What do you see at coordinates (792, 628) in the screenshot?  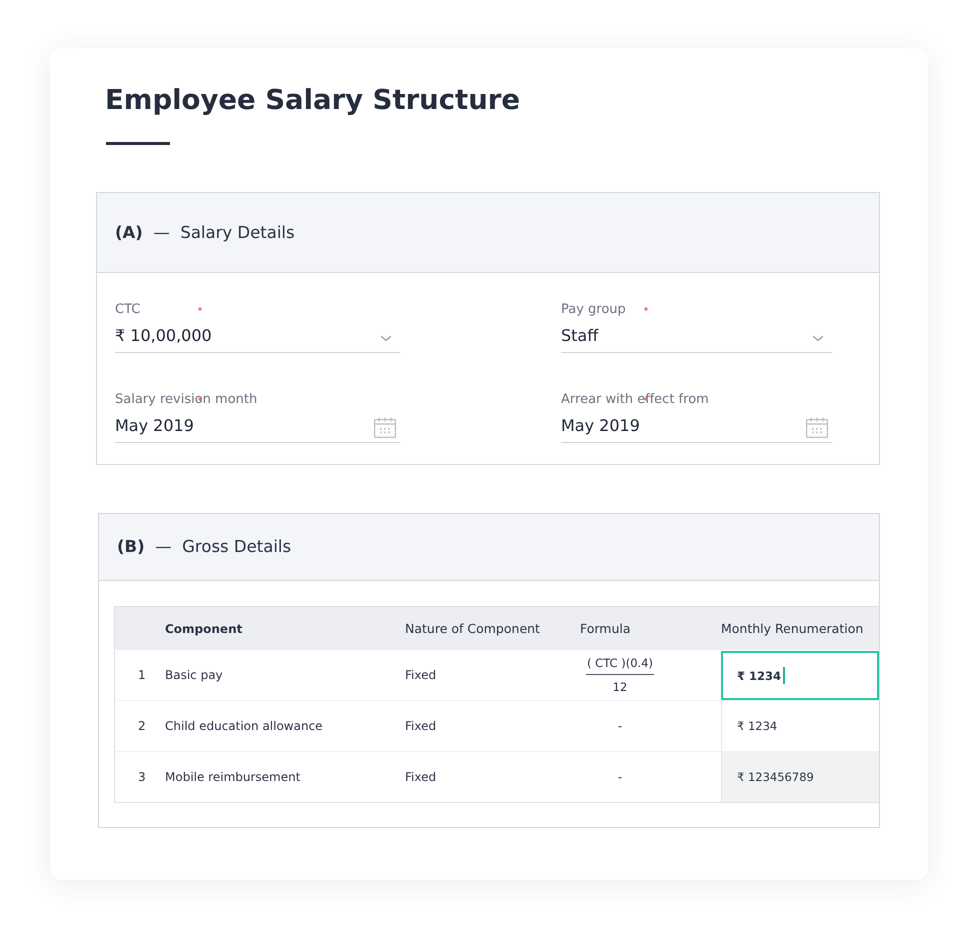 I see `column-header: Monthly Renumeration` at bounding box center [792, 628].